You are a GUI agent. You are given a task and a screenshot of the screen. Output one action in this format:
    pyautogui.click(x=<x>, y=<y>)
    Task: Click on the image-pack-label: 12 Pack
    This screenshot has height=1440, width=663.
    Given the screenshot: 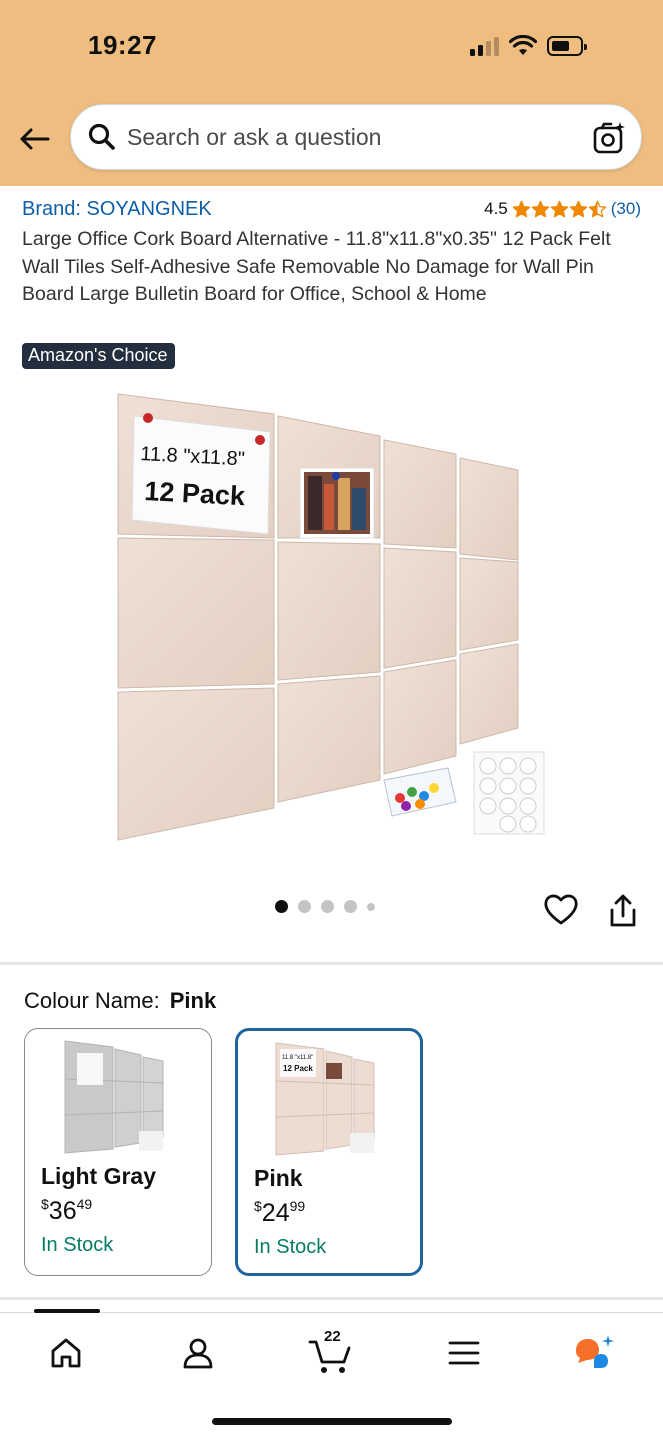 What is the action you would take?
    pyautogui.click(x=195, y=493)
    